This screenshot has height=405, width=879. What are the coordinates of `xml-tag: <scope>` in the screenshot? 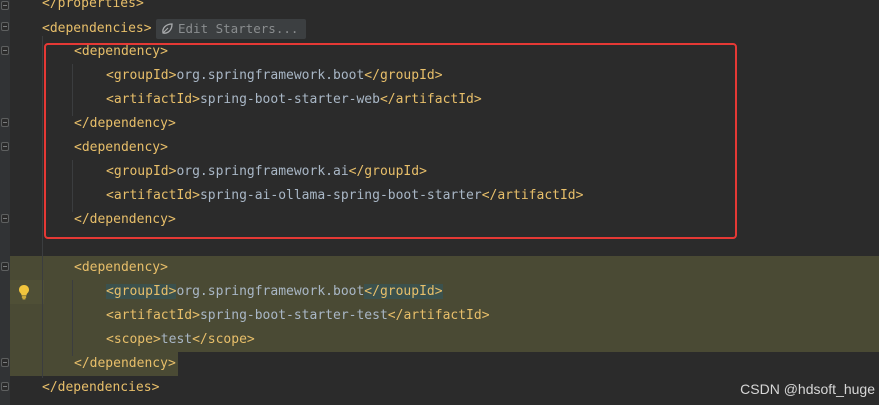 It's located at (133, 339).